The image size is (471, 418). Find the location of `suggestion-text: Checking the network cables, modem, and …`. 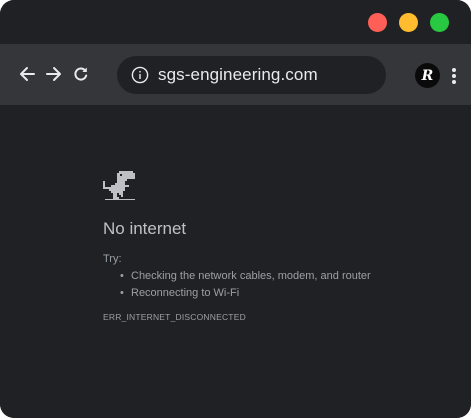

suggestion-text: Checking the network cables, modem, and … is located at coordinates (251, 276).